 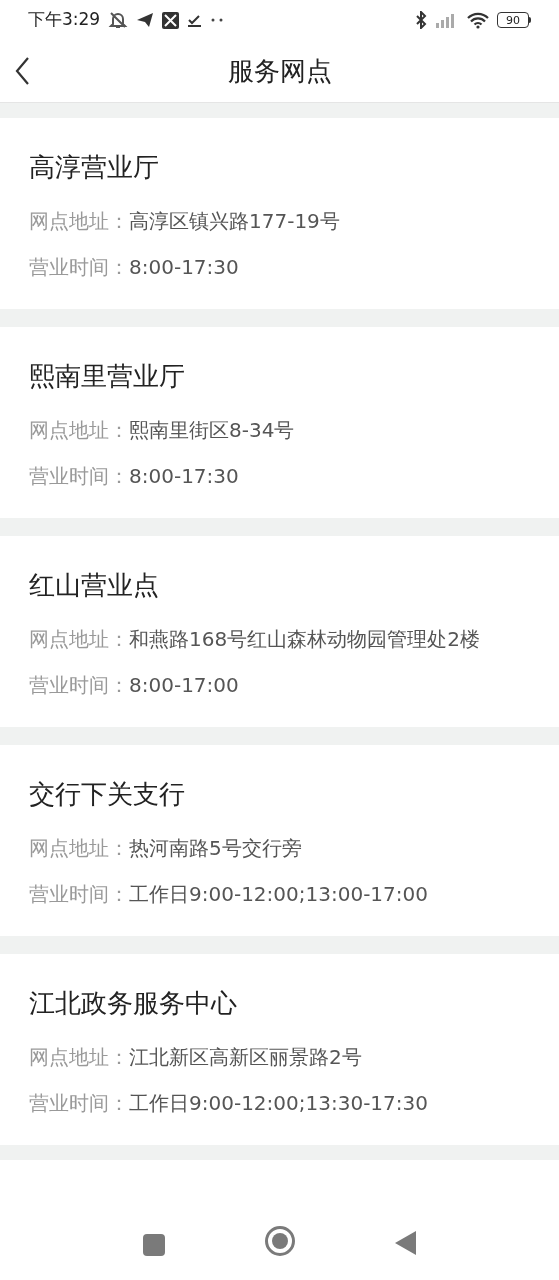 What do you see at coordinates (133, 1003) in the screenshot?
I see `outlet-name: 江北政务服务中心` at bounding box center [133, 1003].